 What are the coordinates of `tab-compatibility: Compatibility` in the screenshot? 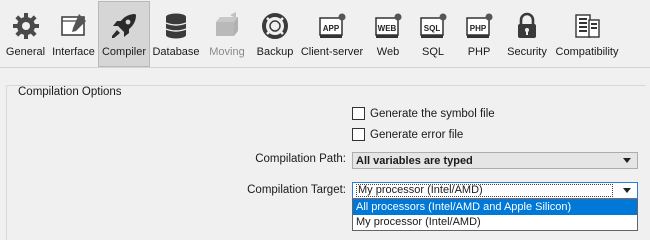 It's located at (587, 34).